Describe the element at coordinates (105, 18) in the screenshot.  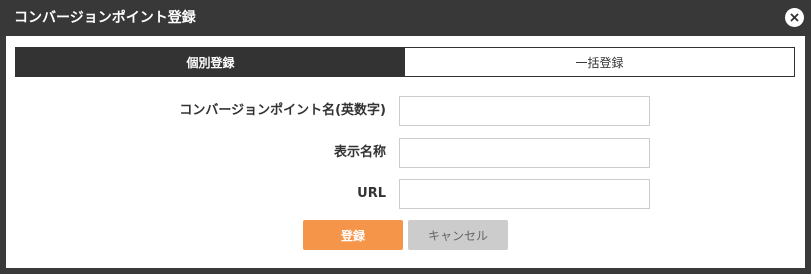
I see `dialog-title: コンバージョンポイント登録` at that location.